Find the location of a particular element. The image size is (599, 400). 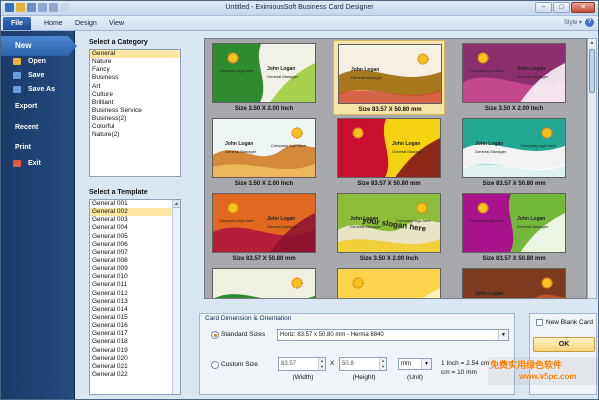

unit-dropdown: mm ▼ is located at coordinates (415, 364).